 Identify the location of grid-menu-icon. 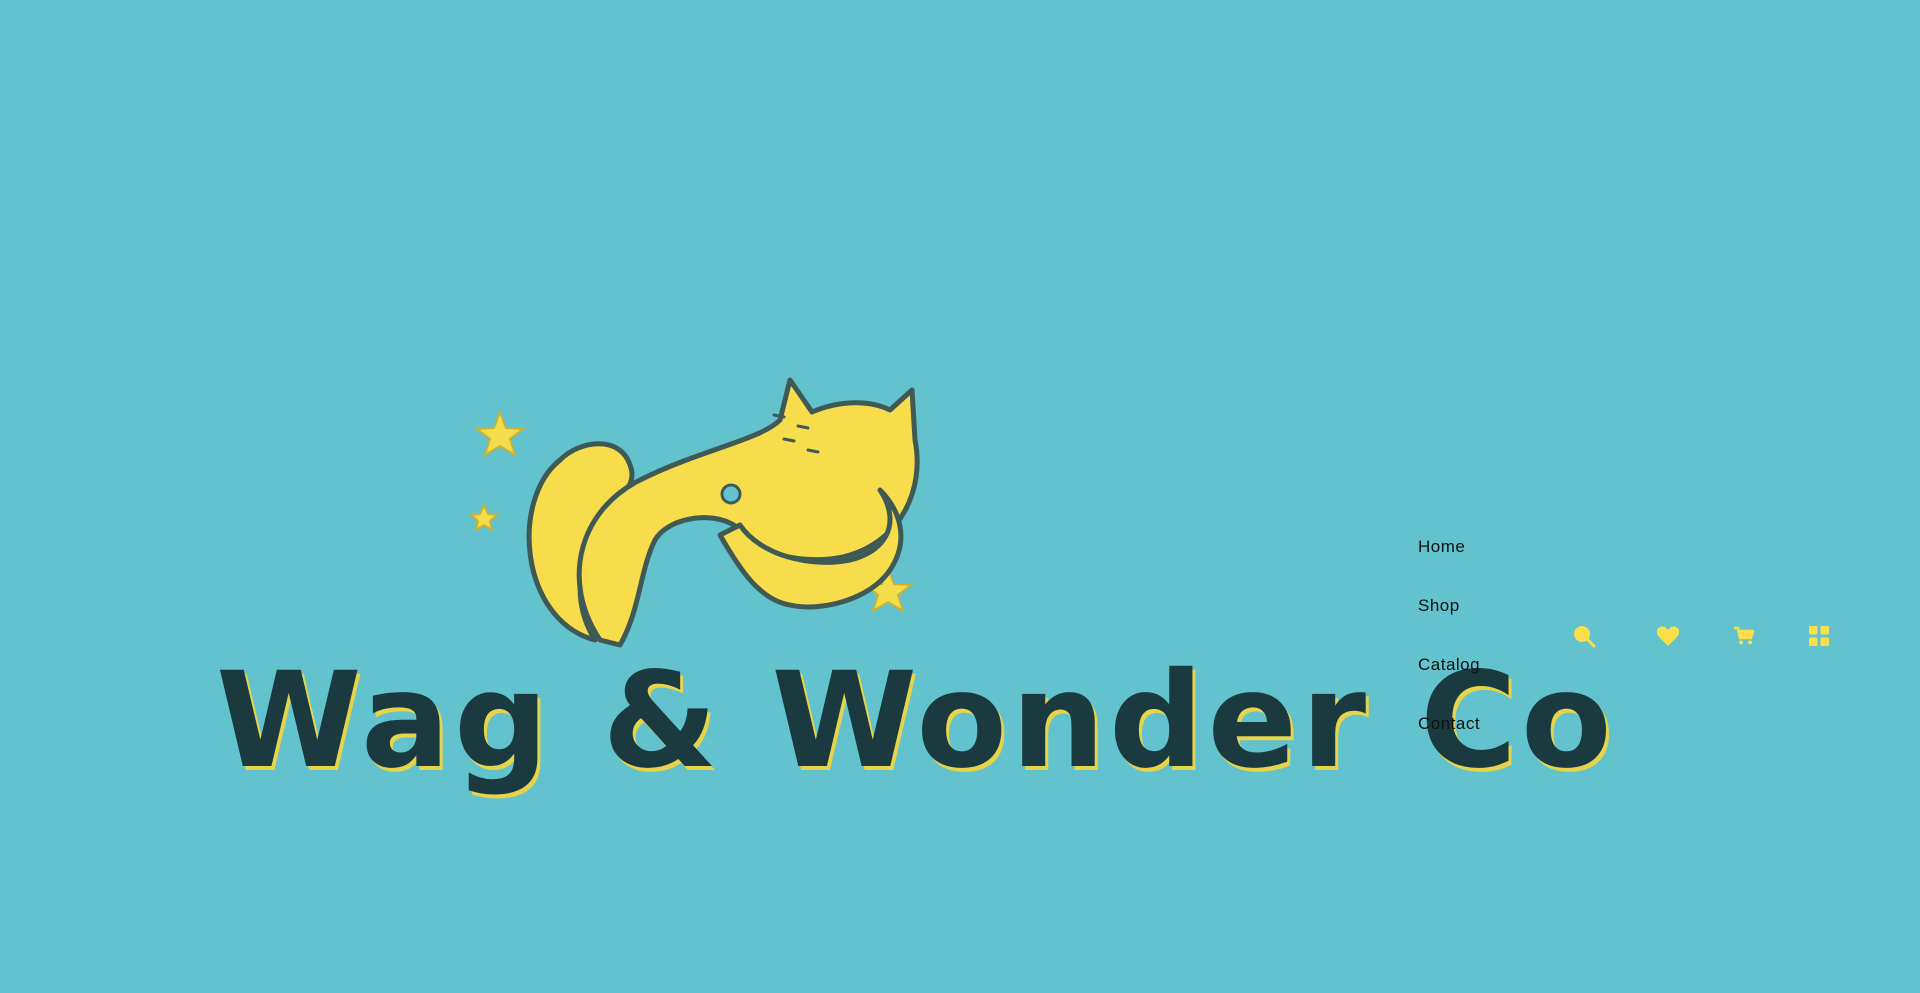
(1819, 636).